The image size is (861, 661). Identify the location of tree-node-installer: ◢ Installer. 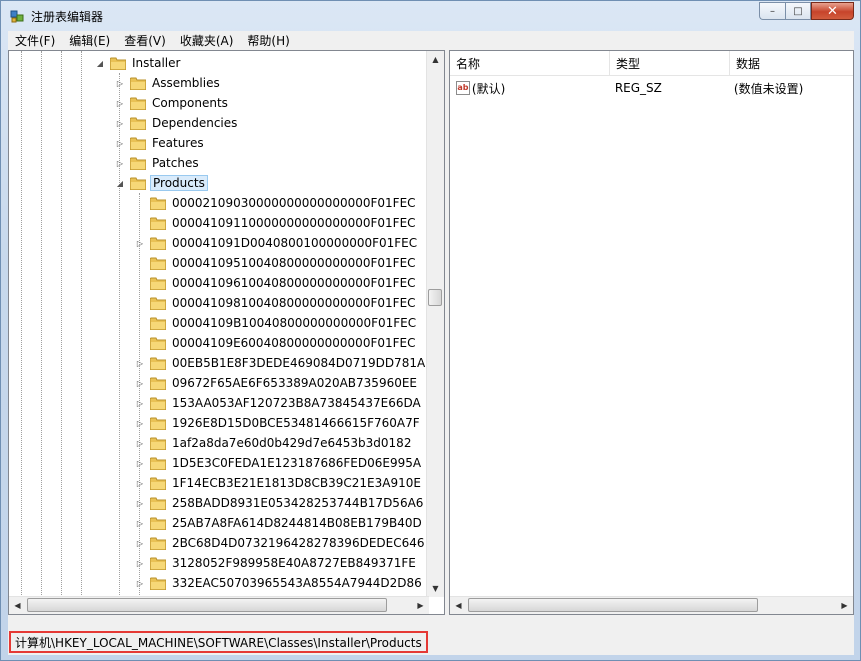
(138, 63).